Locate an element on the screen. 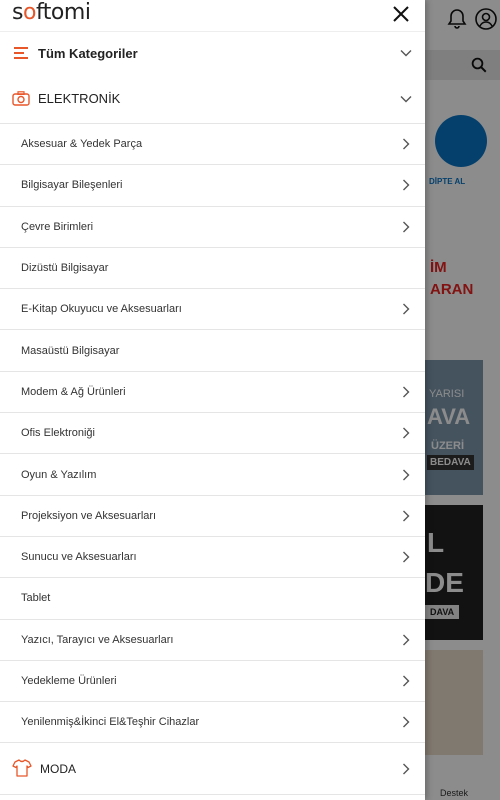 Image resolution: width=500 pixels, height=800 pixels. subcategory-item: Yedekleme Ürünleri is located at coordinates (212, 682).